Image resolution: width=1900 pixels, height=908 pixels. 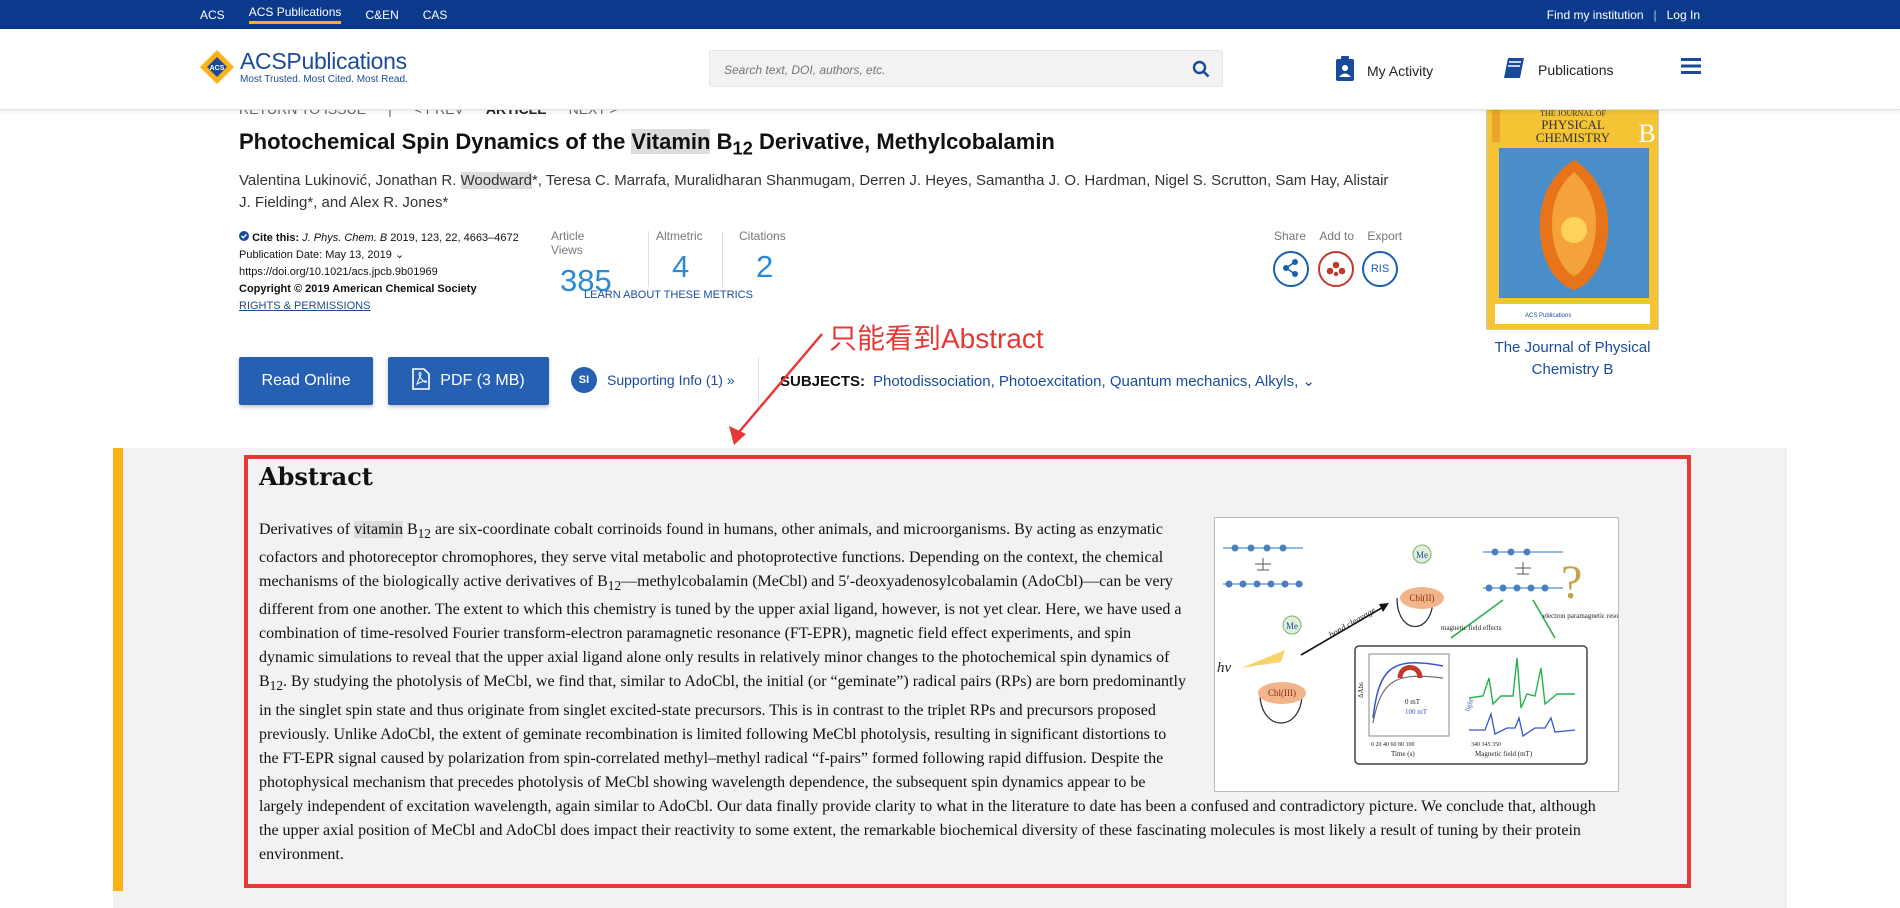 I want to click on cite-label: Cite this:, so click(x=275, y=238).